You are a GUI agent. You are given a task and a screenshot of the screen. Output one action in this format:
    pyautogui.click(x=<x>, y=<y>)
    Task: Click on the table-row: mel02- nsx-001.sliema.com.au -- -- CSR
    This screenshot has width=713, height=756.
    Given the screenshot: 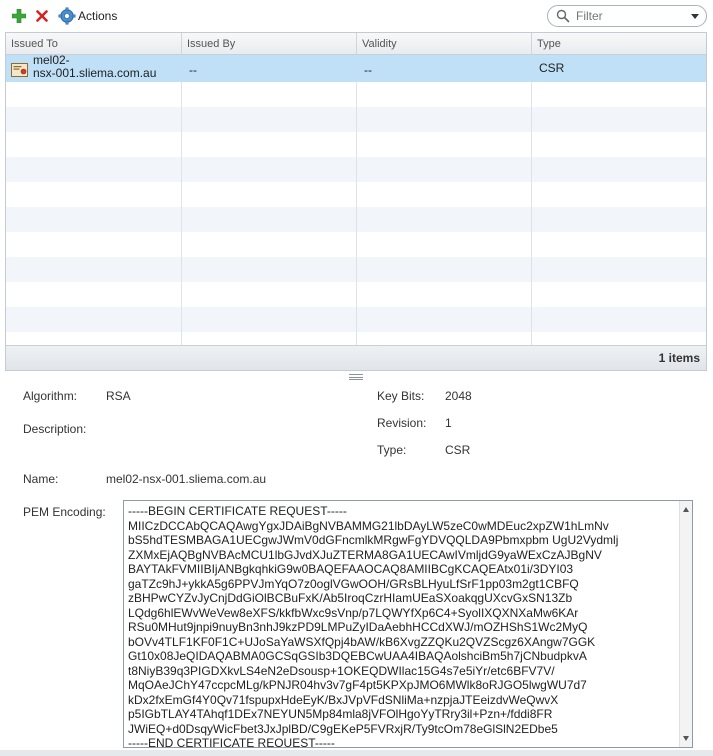 What is the action you would take?
    pyautogui.click(x=356, y=68)
    